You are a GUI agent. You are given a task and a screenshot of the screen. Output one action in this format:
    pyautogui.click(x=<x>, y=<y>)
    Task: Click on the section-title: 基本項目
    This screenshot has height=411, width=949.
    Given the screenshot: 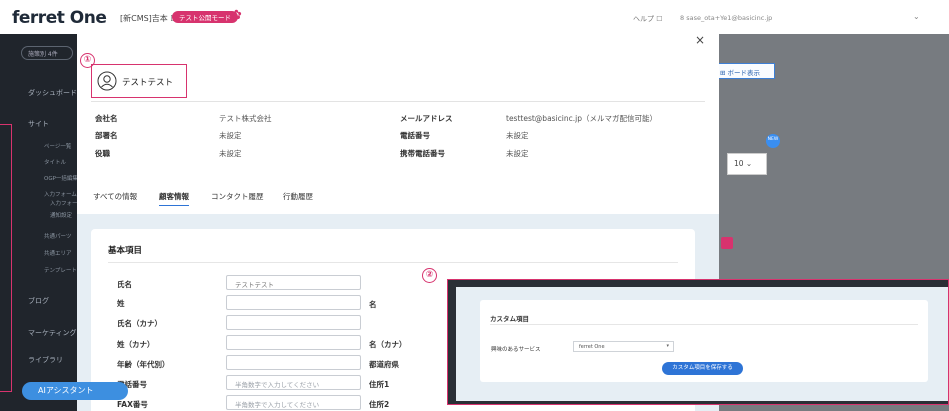 What is the action you would take?
    pyautogui.click(x=125, y=251)
    